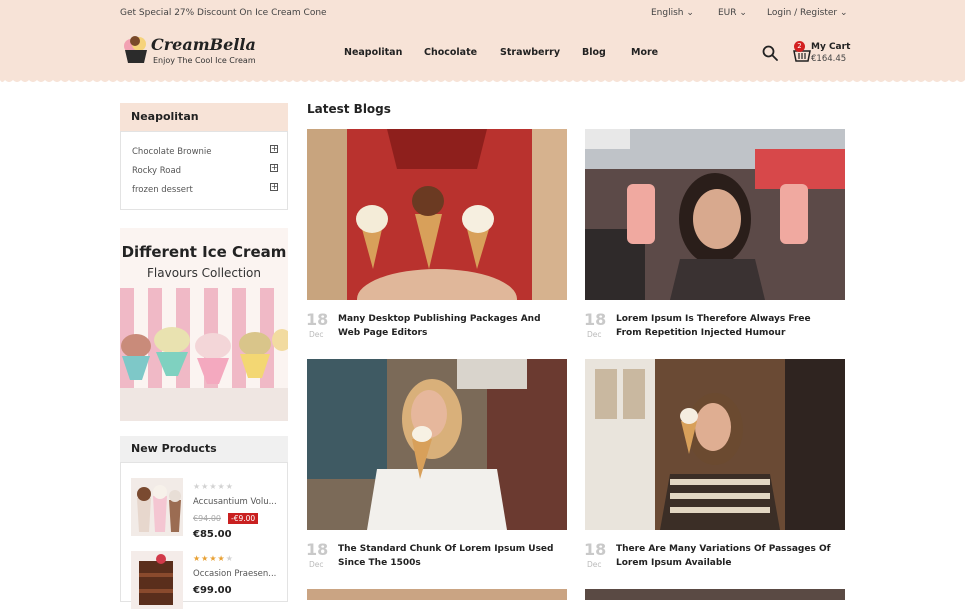  I want to click on ice-cream-cup-logo-icon, so click(135, 49).